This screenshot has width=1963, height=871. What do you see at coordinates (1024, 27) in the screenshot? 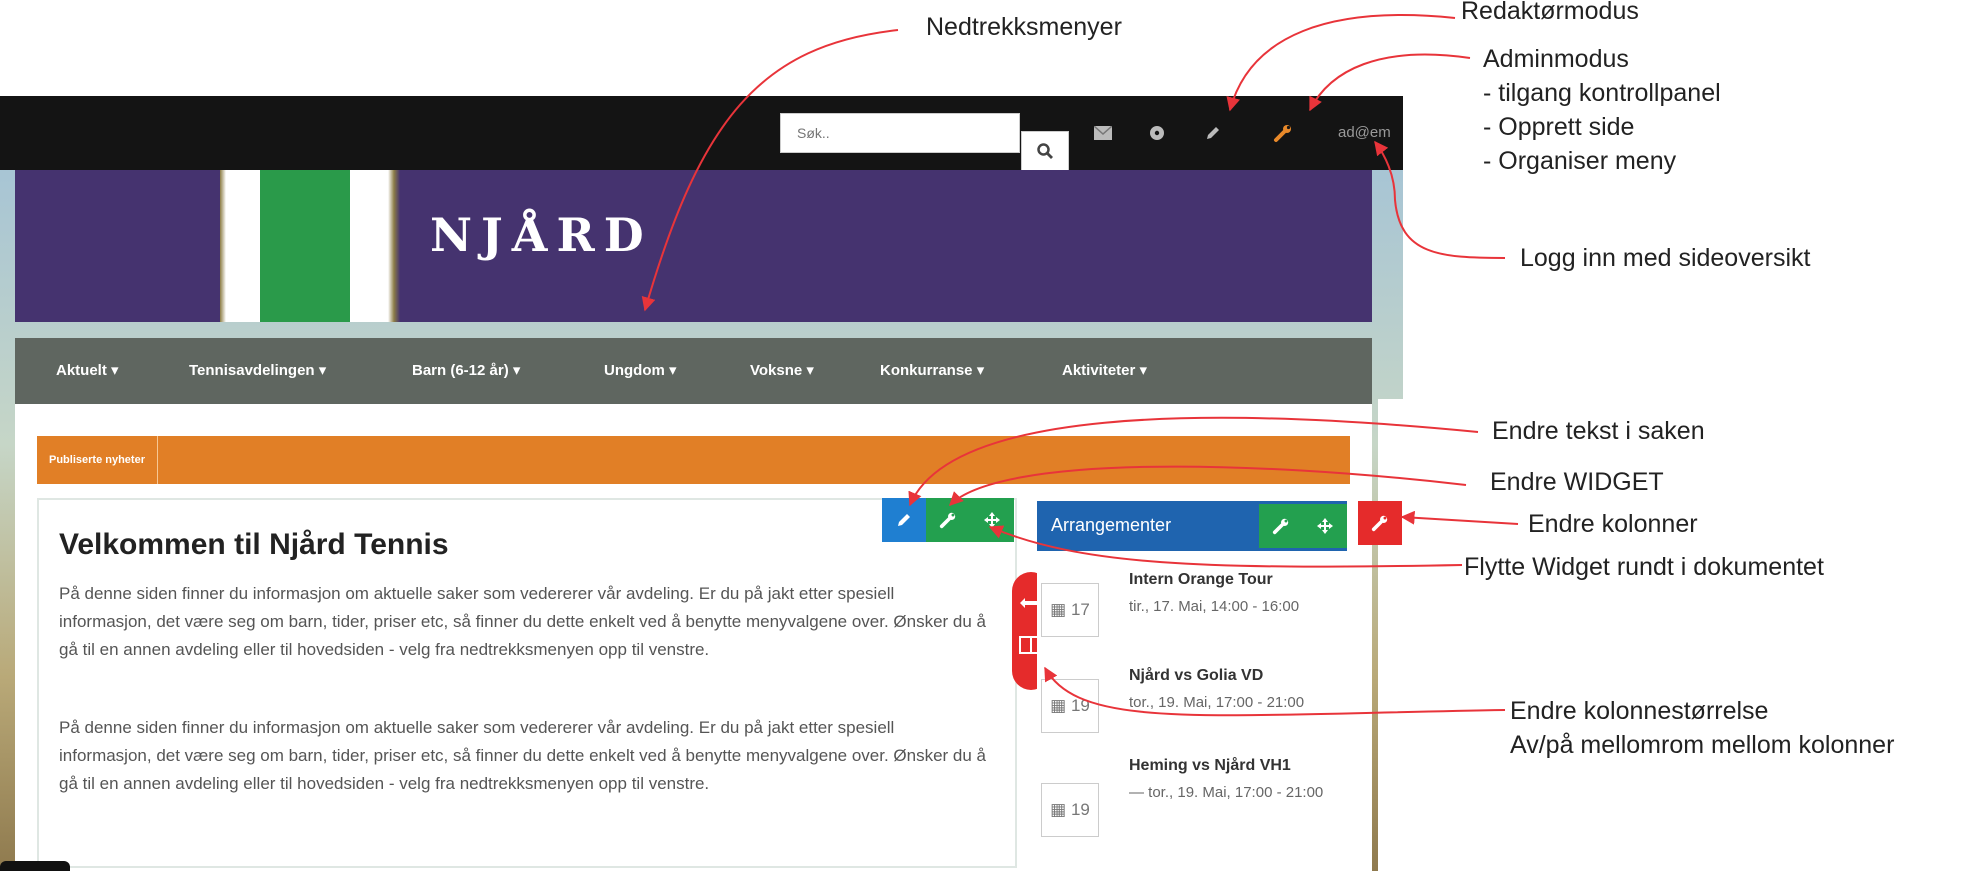
I see `annotation-nedtrekksmenyer: Nedtrekksmenyer` at bounding box center [1024, 27].